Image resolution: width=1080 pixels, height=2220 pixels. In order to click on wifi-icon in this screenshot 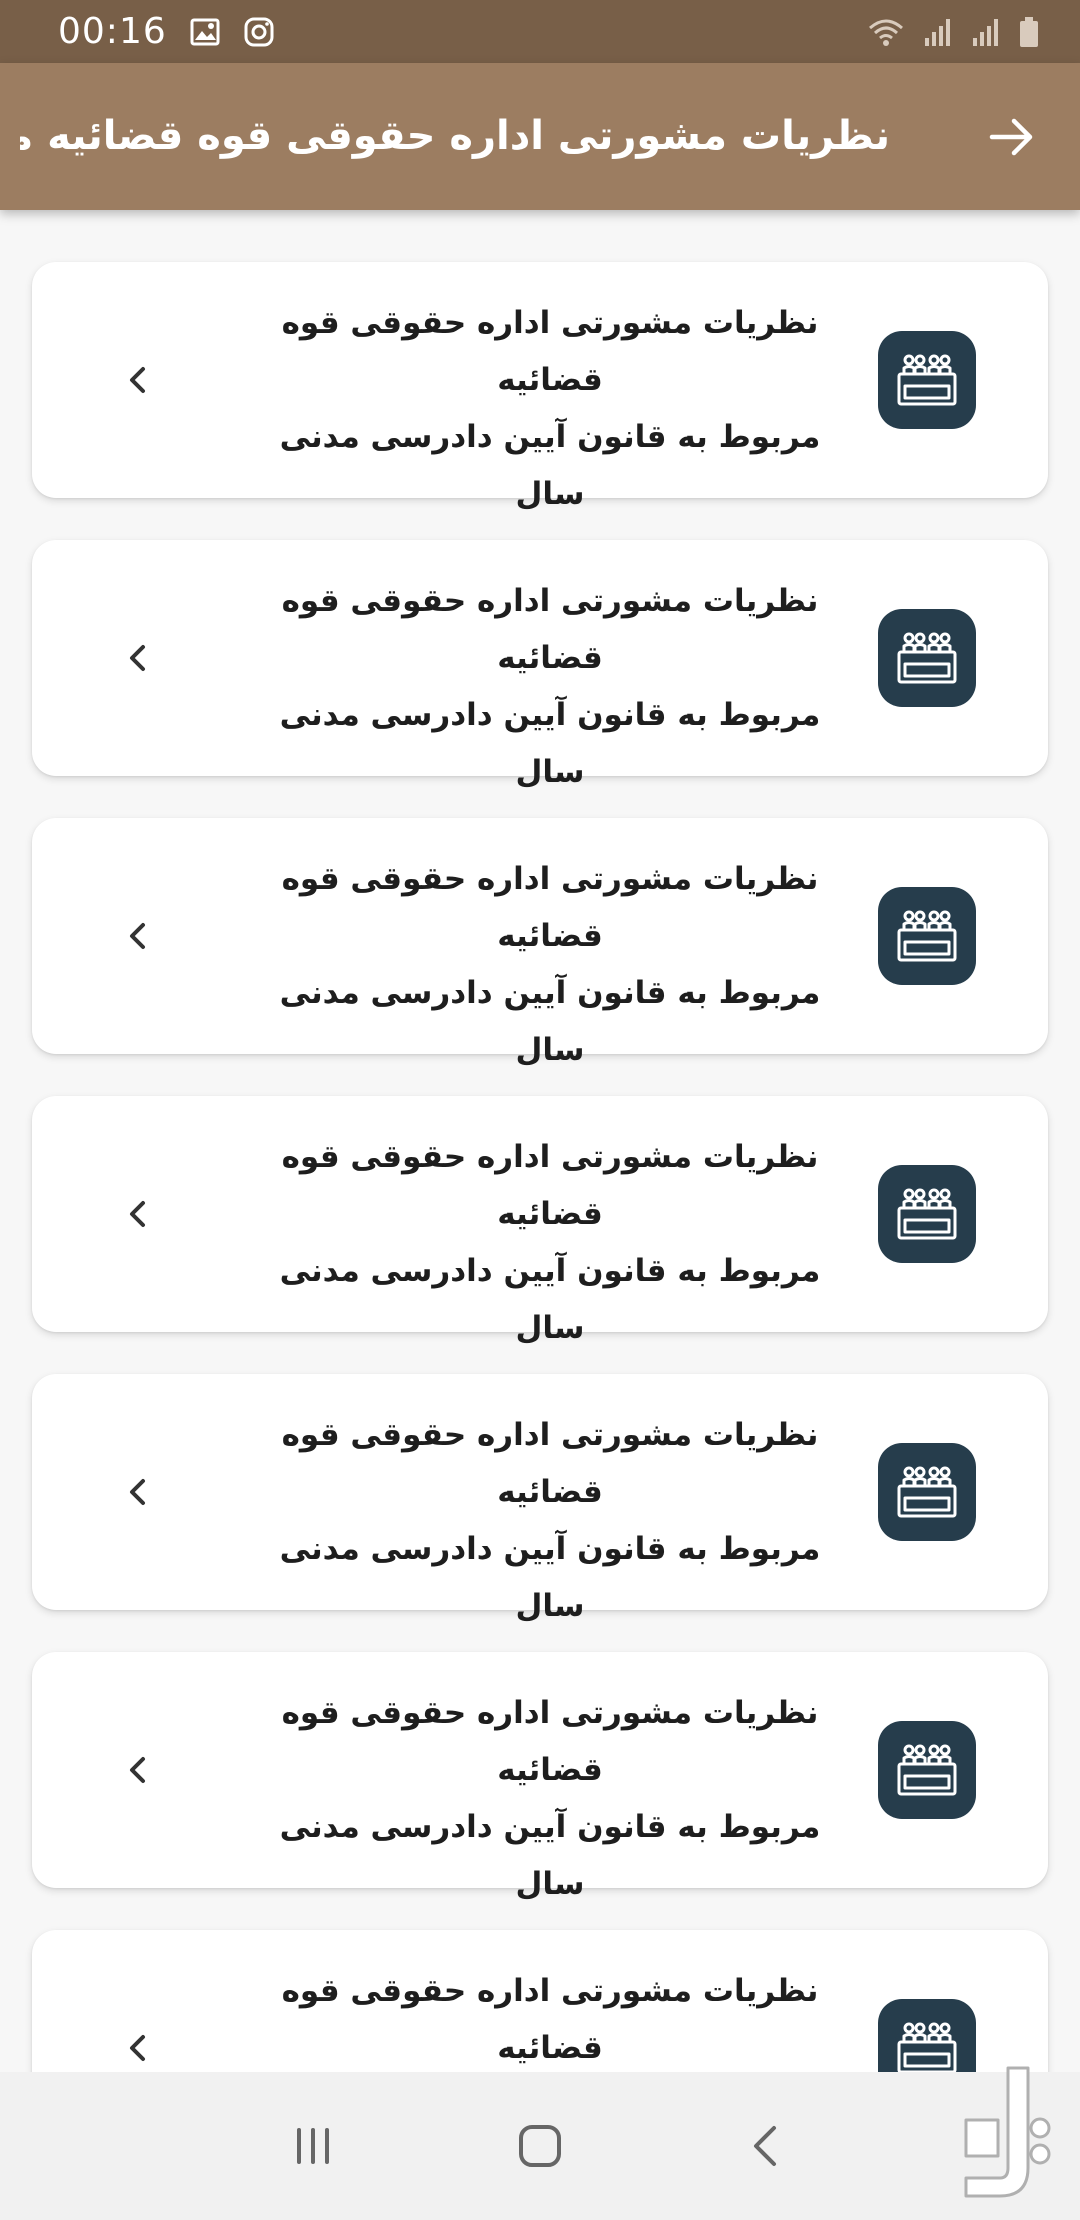, I will do `click(886, 32)`.